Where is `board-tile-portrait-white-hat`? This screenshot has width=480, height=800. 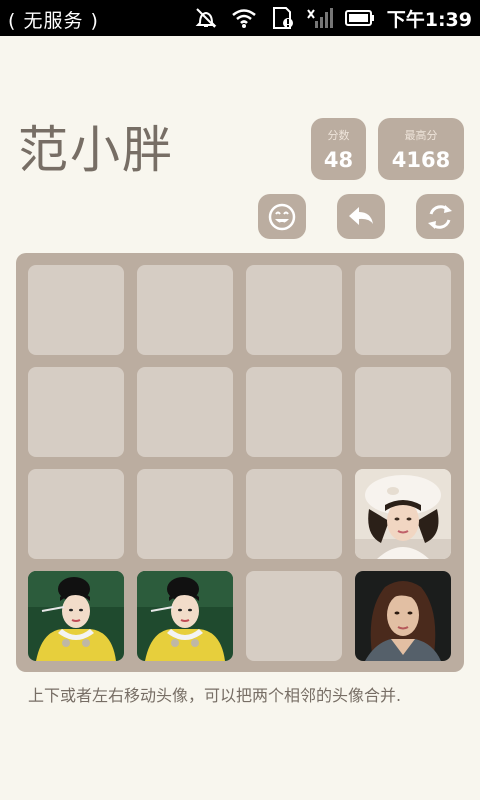 board-tile-portrait-white-hat is located at coordinates (403, 514).